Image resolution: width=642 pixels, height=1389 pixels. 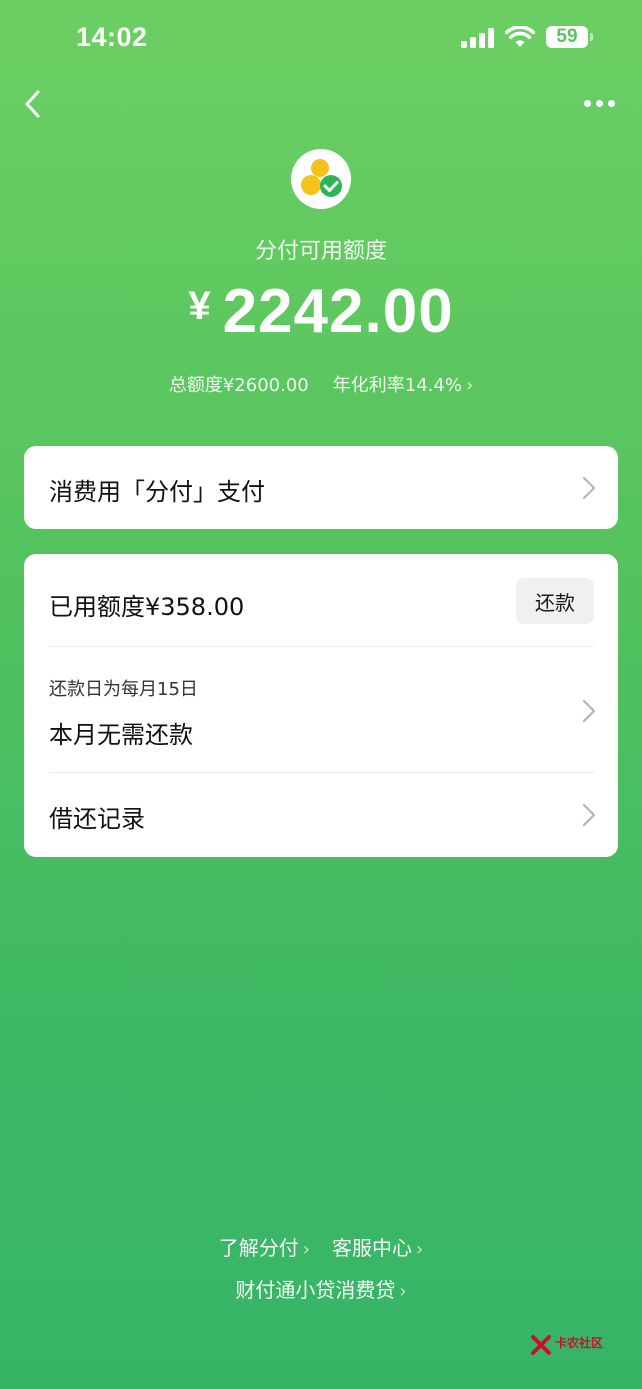 I want to click on more-options-icon, so click(x=600, y=104).